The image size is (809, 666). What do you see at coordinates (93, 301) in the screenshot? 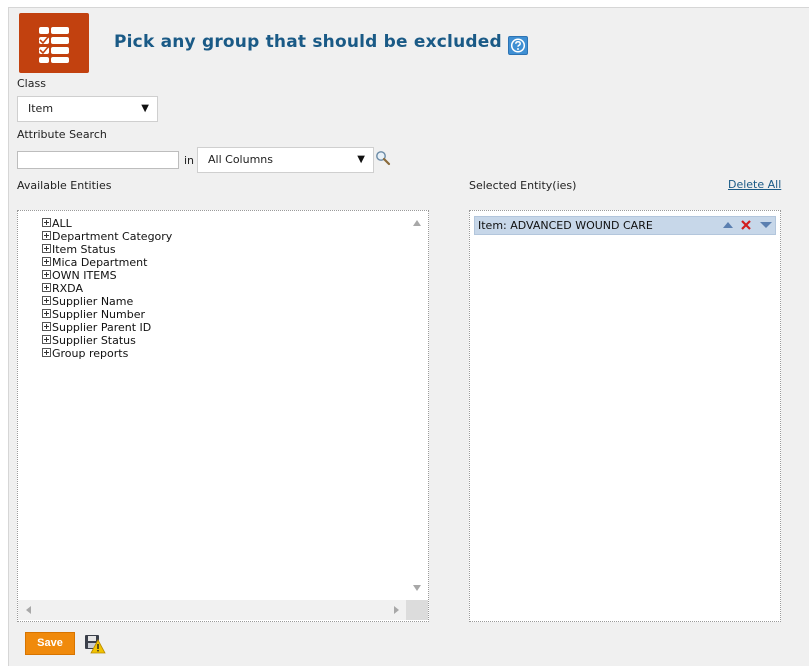
I see `tree-item-label: Supplier Name` at bounding box center [93, 301].